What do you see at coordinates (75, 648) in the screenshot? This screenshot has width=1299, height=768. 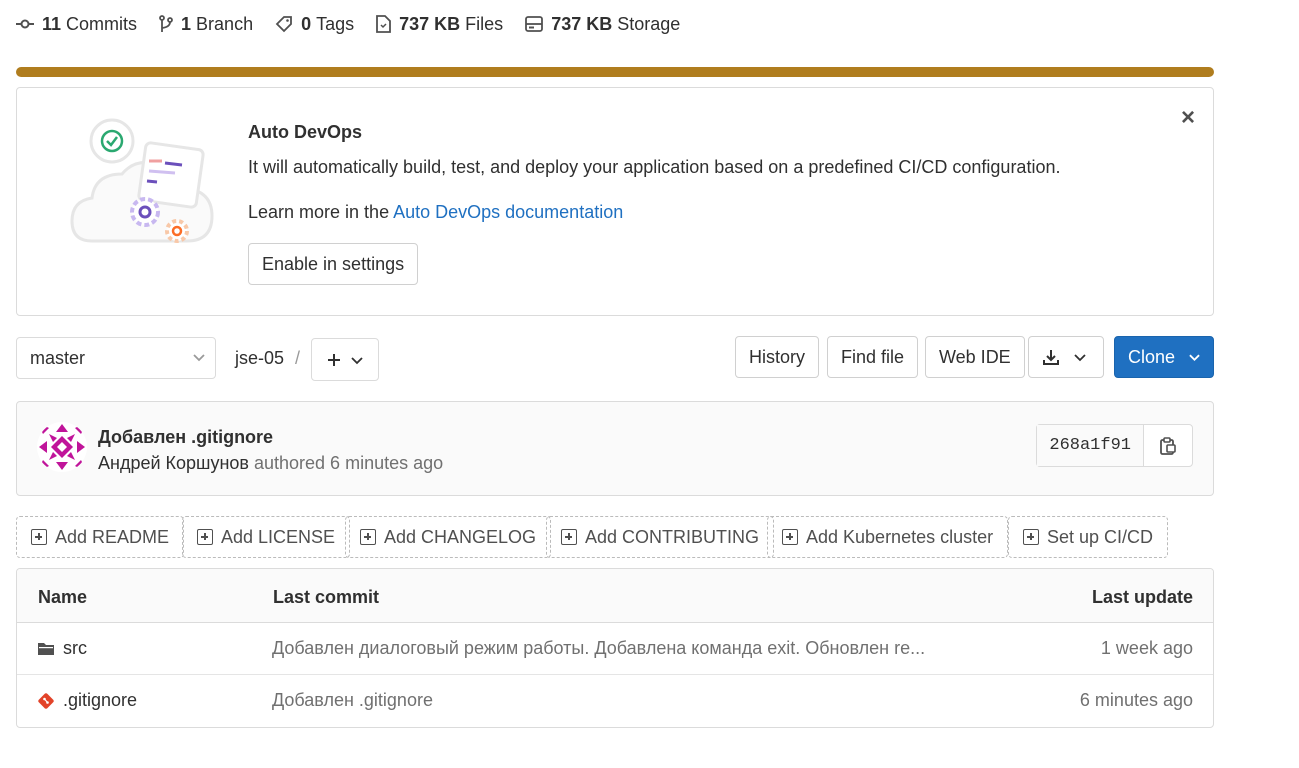 I see `file-name: src` at bounding box center [75, 648].